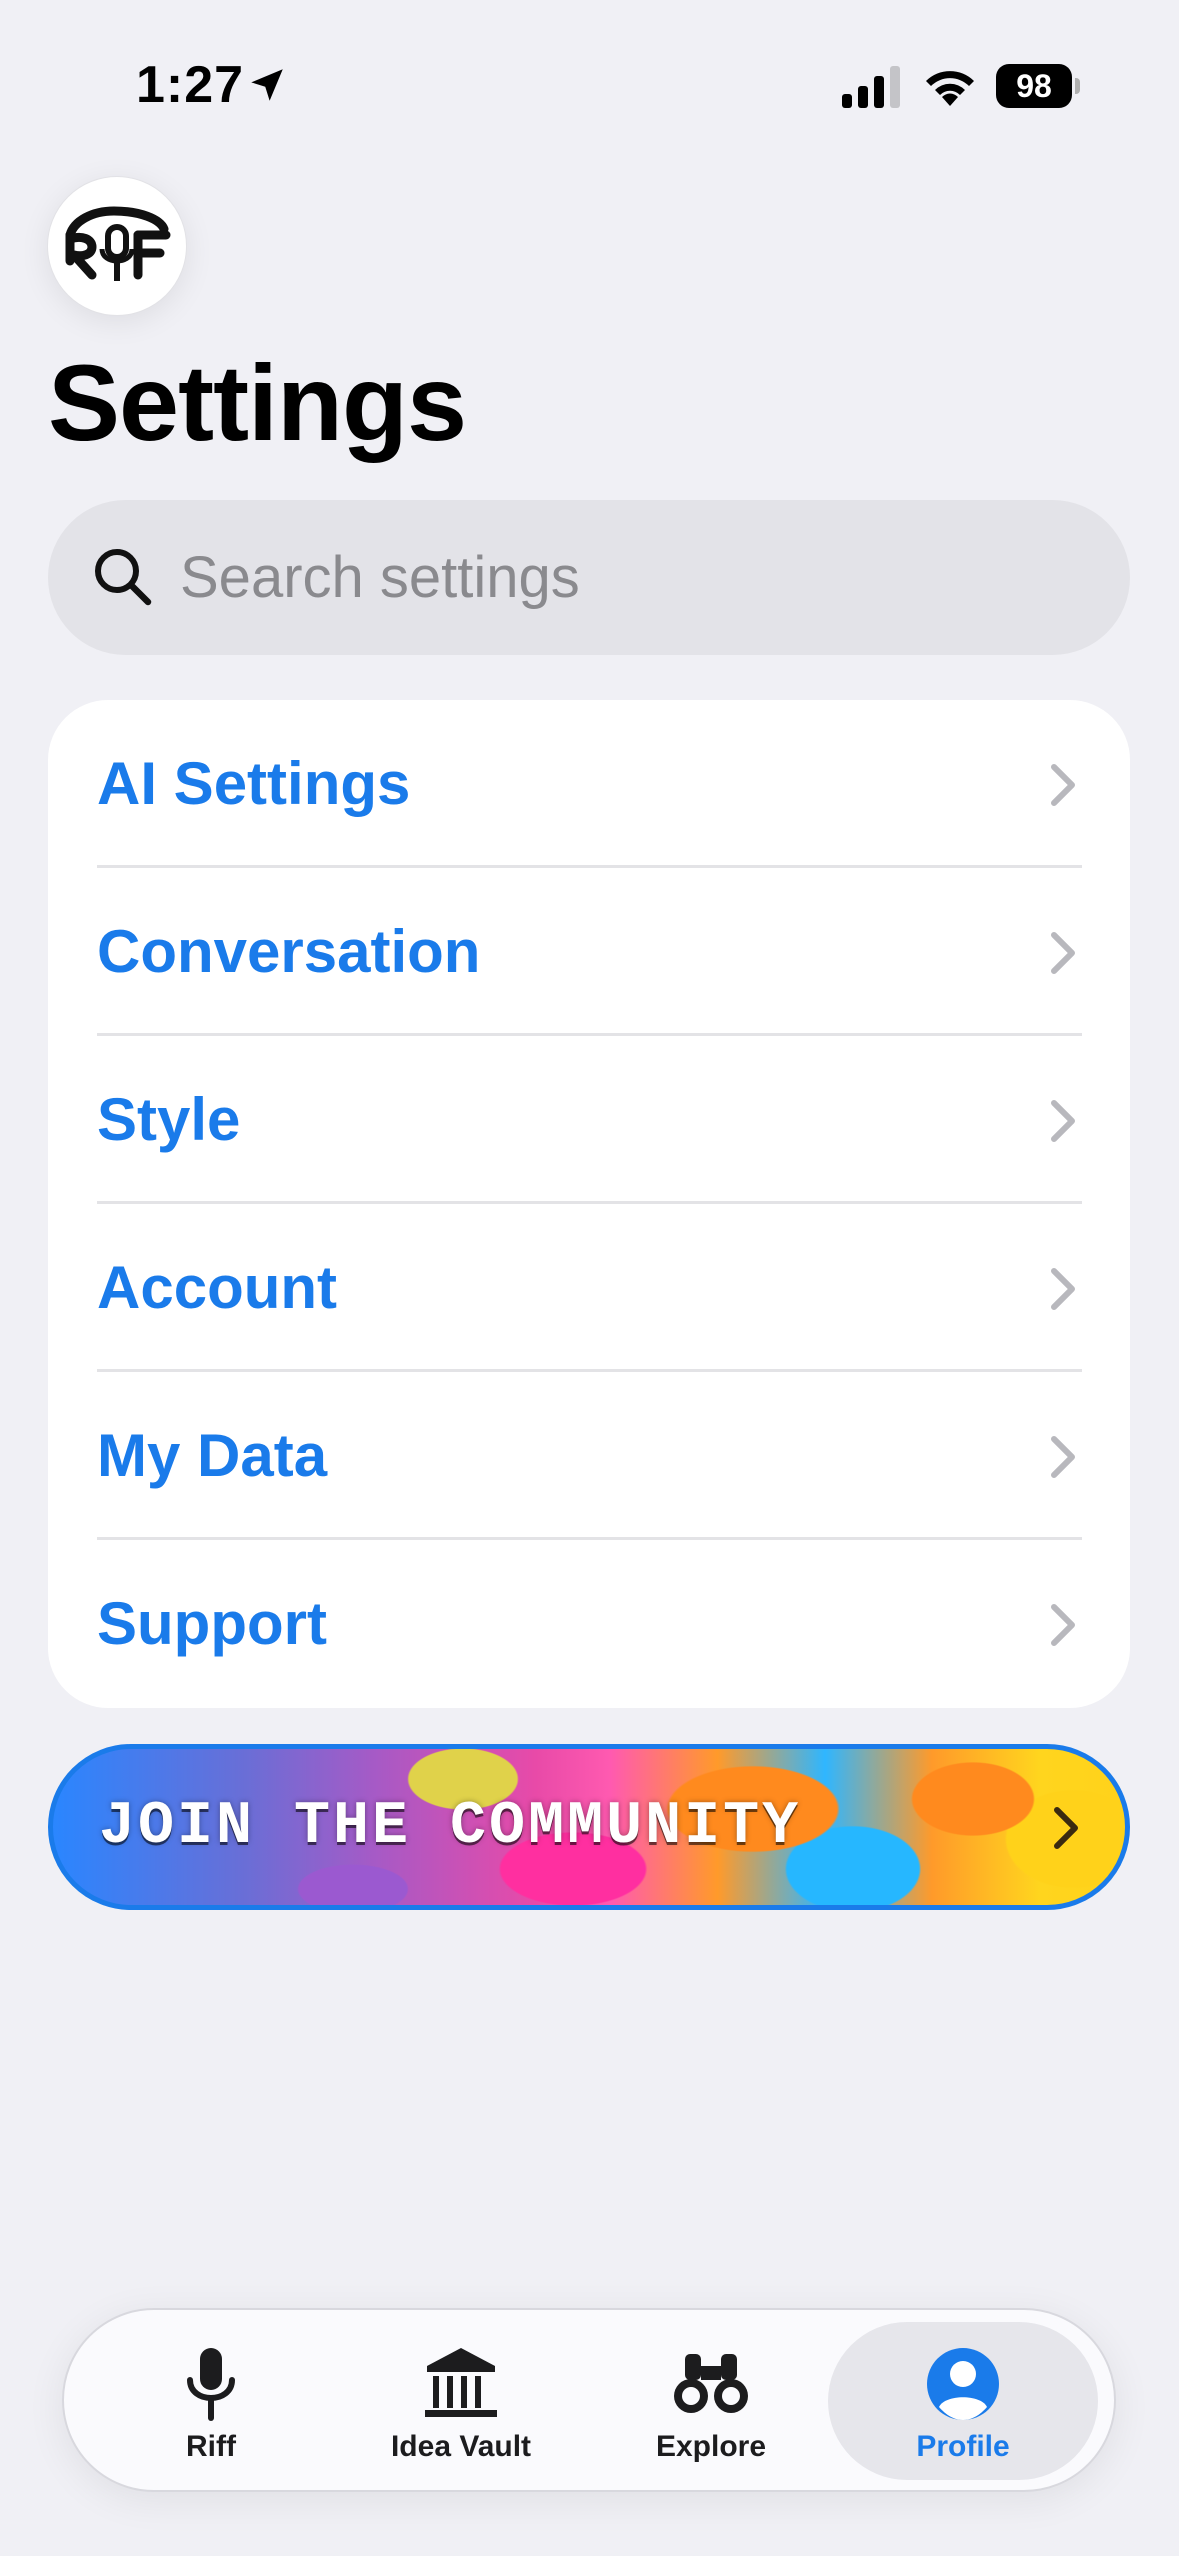  What do you see at coordinates (589, 784) in the screenshot?
I see `settings-item-ai-settings: AI Settings` at bounding box center [589, 784].